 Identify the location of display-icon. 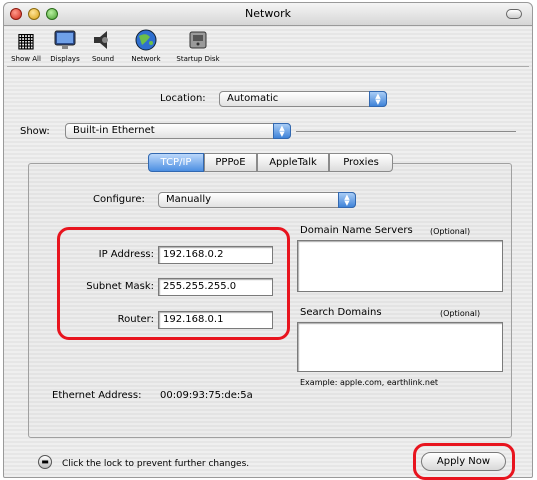
(65, 40).